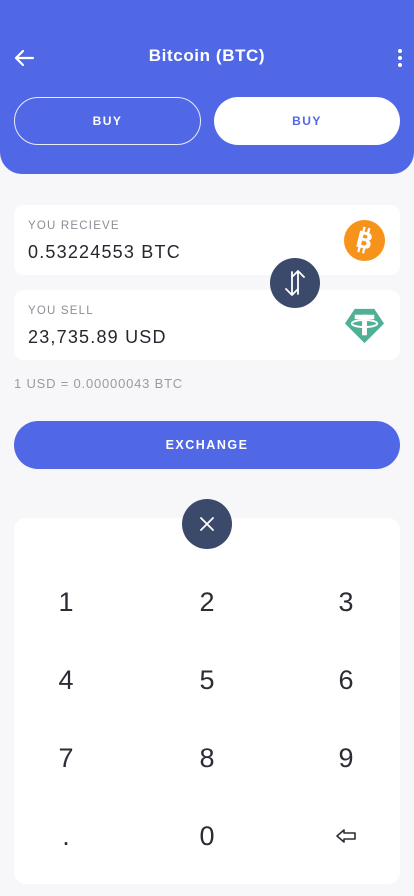  Describe the element at coordinates (207, 325) in the screenshot. I see `sell-card: YOU SELL 23,735.89 USD` at that location.